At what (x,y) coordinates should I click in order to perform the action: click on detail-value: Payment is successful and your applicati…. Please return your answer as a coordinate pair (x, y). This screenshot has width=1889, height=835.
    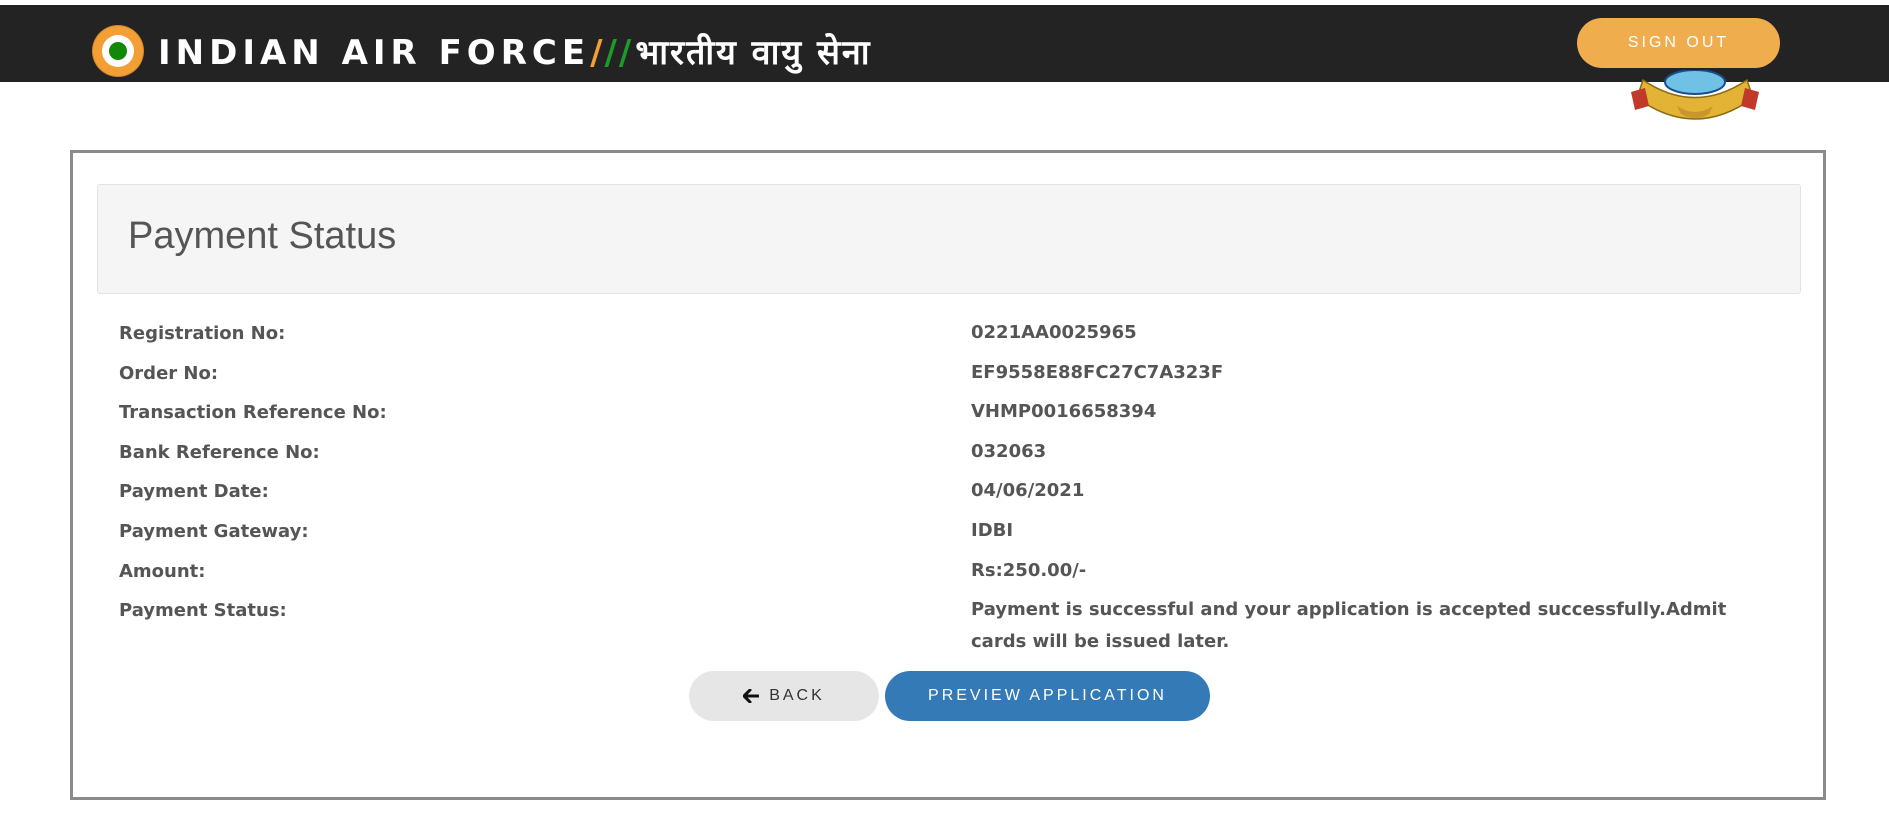
    Looking at the image, I should click on (1349, 626).